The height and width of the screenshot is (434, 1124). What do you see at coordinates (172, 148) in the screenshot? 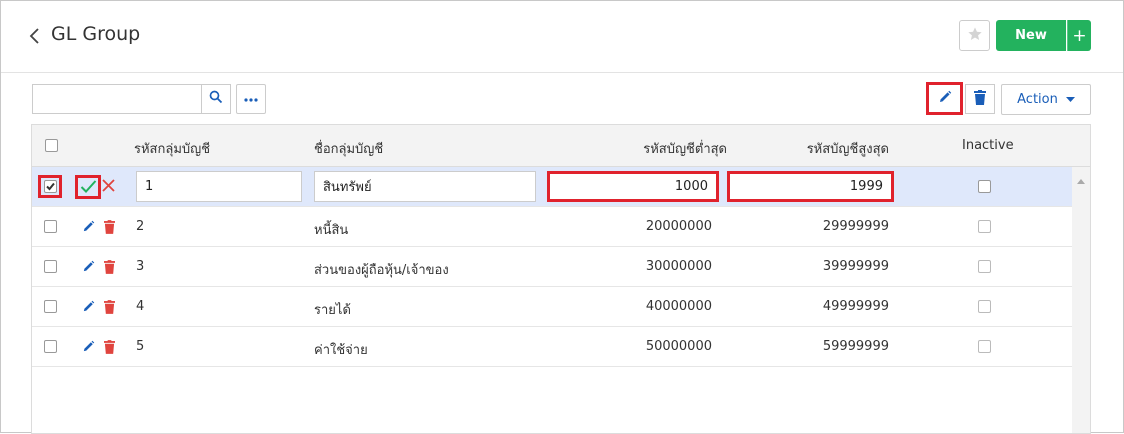
I see `column-header-code: รหัสกลุ่มบัญชี` at bounding box center [172, 148].